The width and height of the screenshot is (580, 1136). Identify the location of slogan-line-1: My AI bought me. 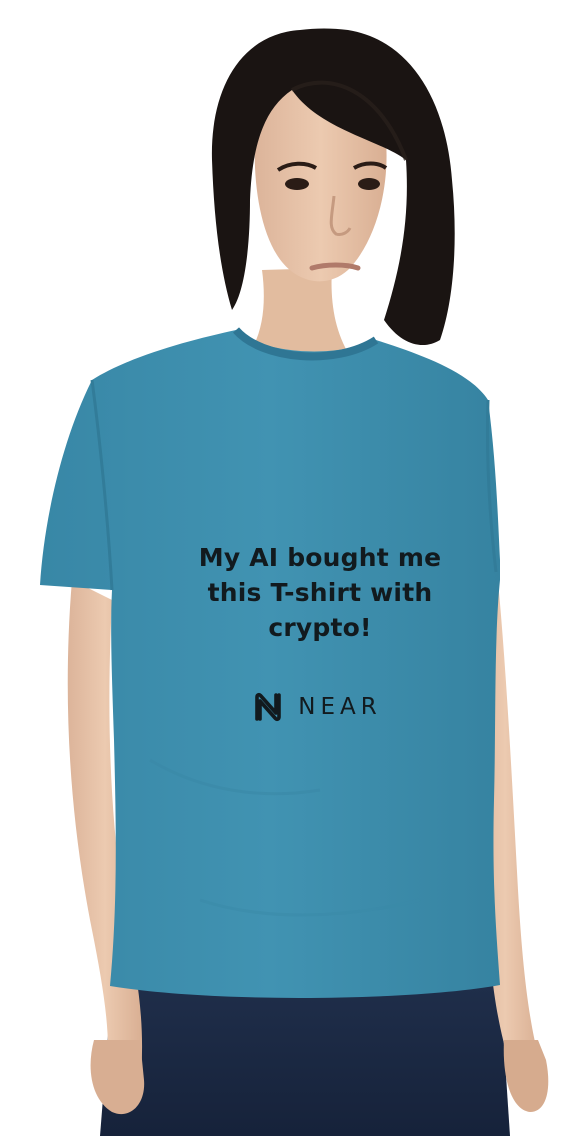
(320, 557).